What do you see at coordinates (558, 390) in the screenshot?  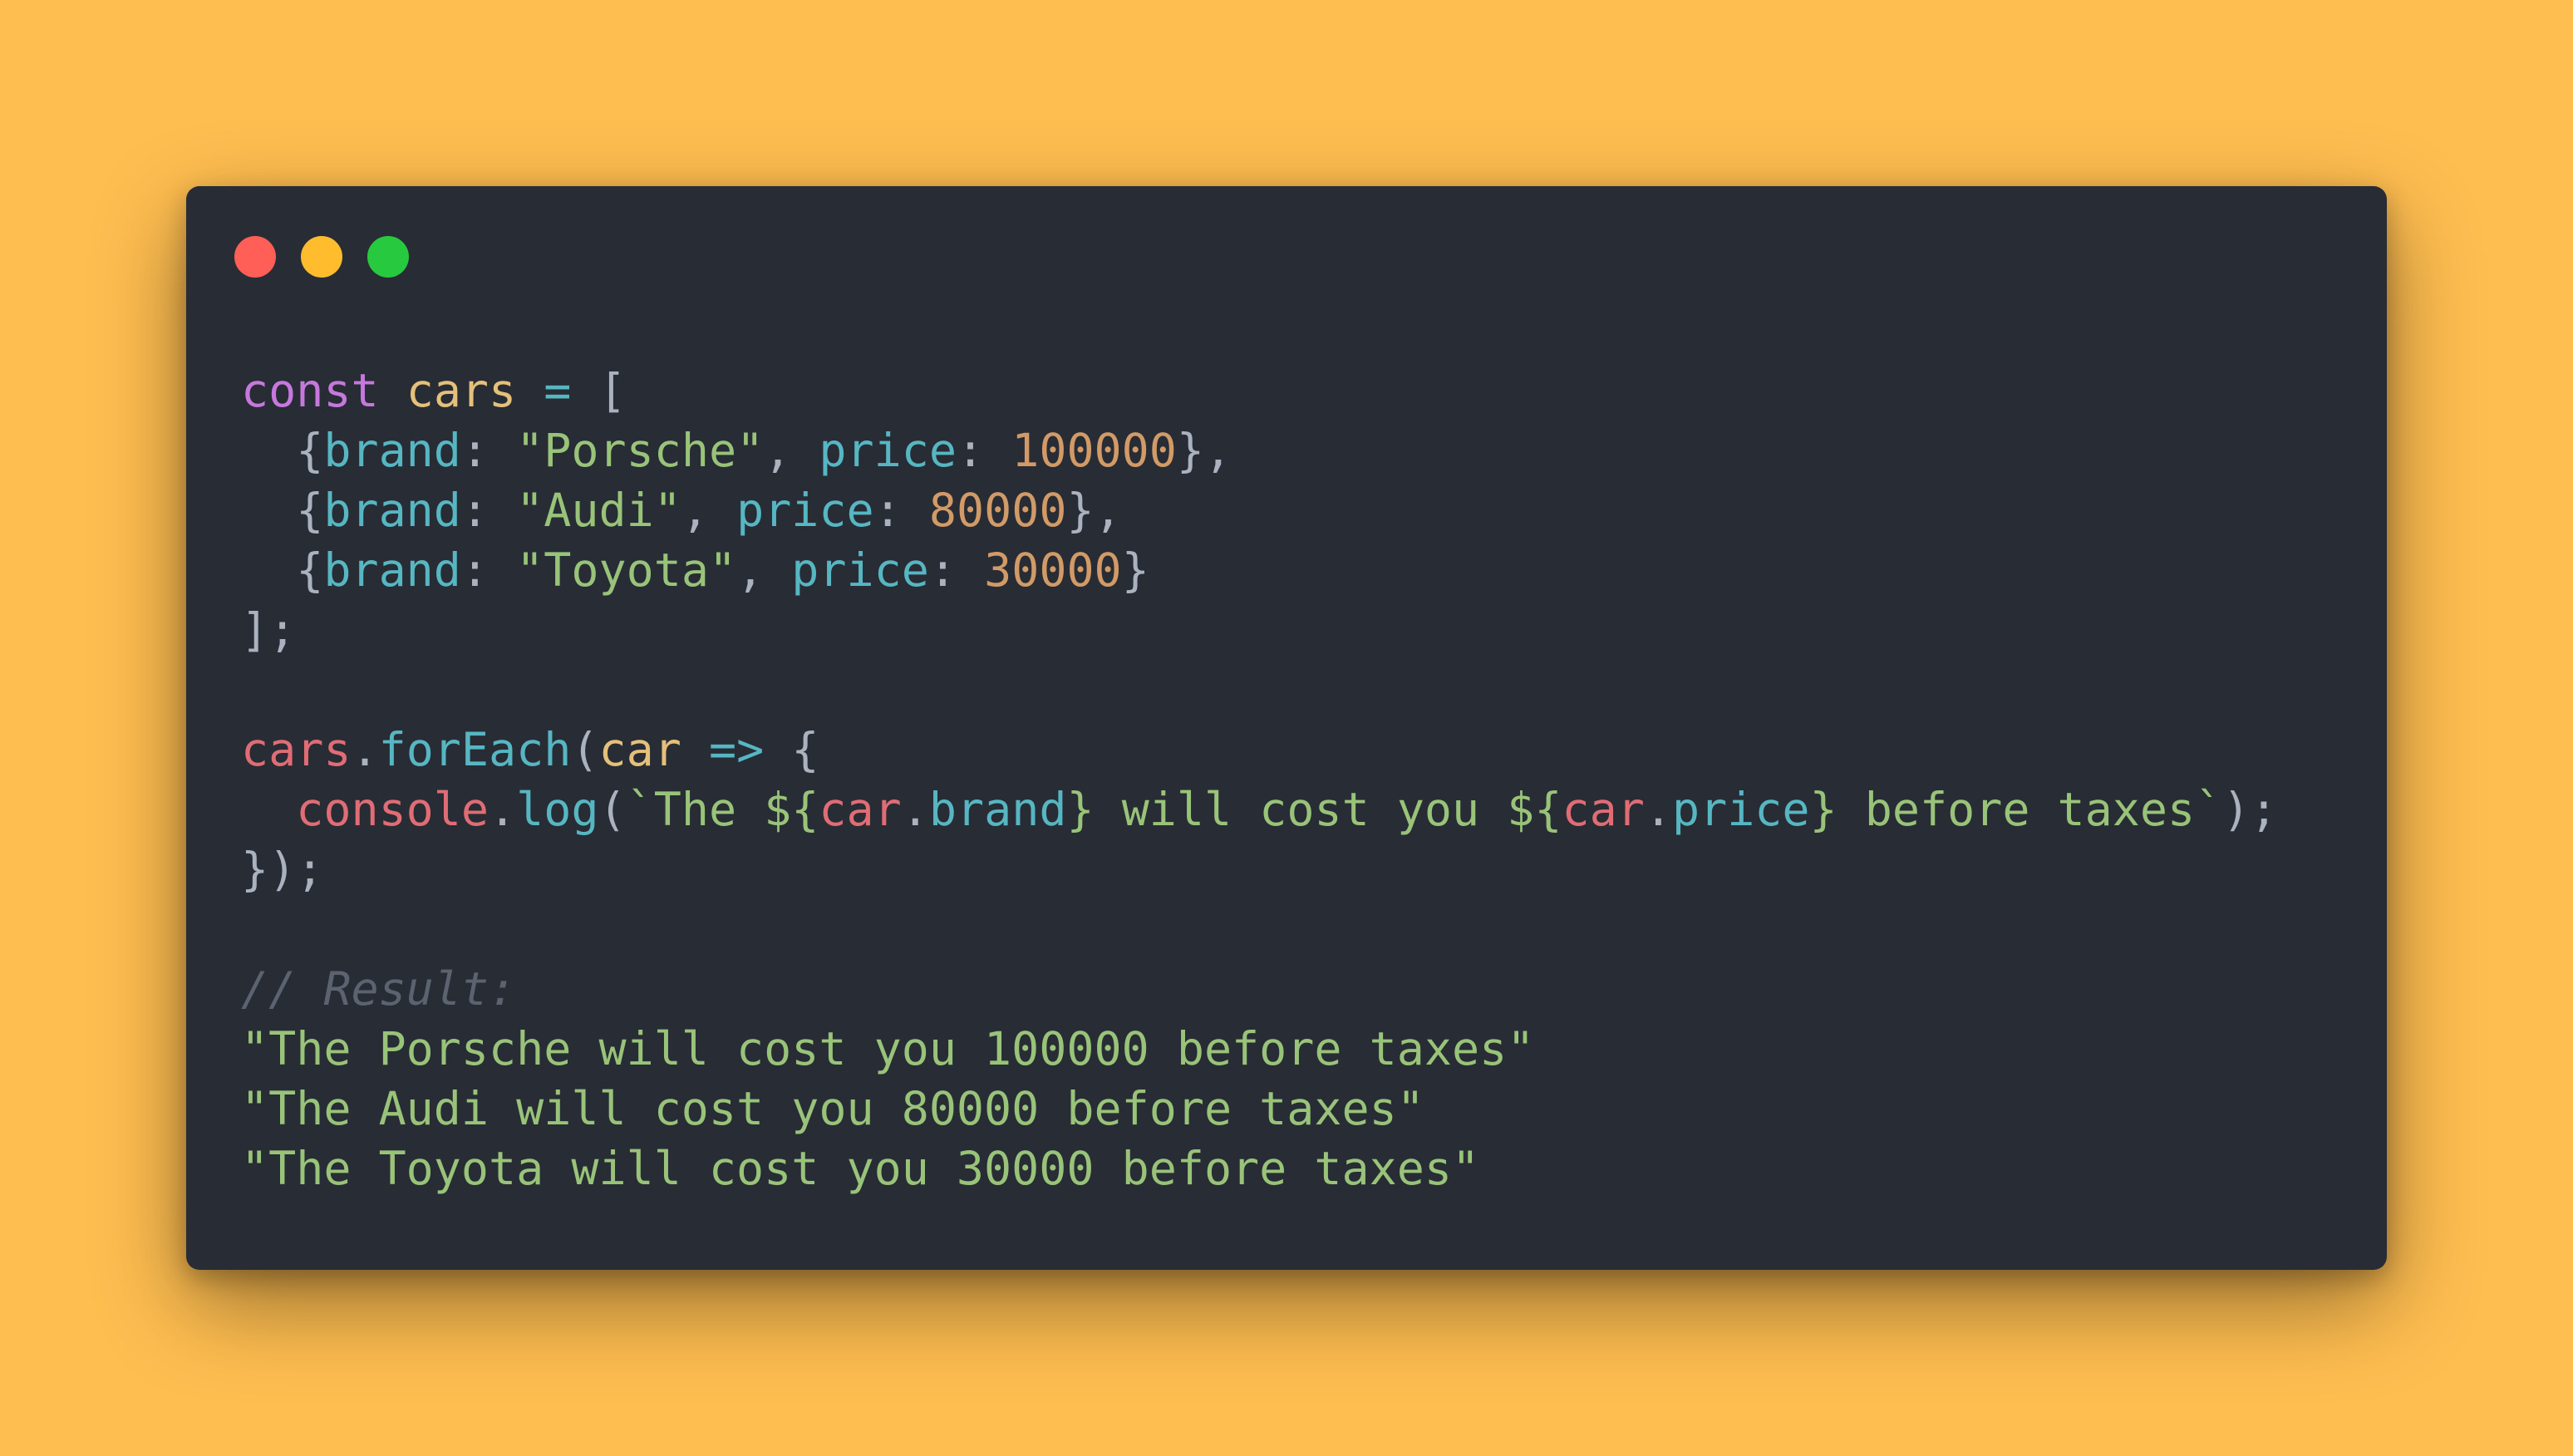 I see `code-token-operator: =` at bounding box center [558, 390].